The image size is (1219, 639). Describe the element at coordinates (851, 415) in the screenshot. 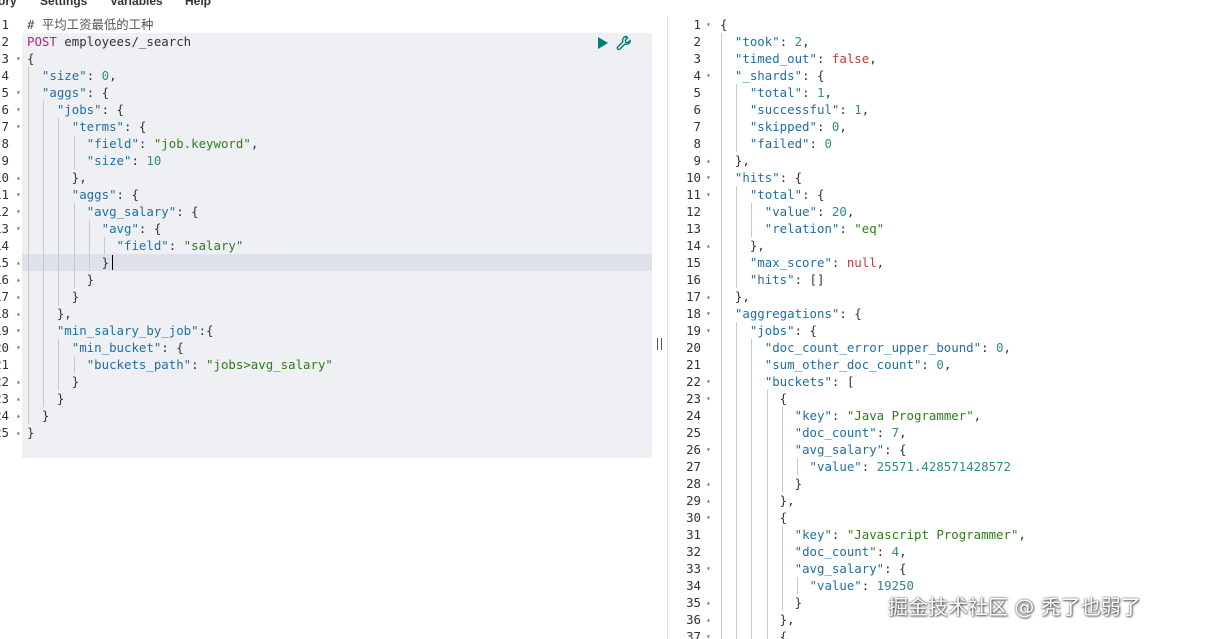

I see `code-line: "key": "Java Programmer",` at that location.